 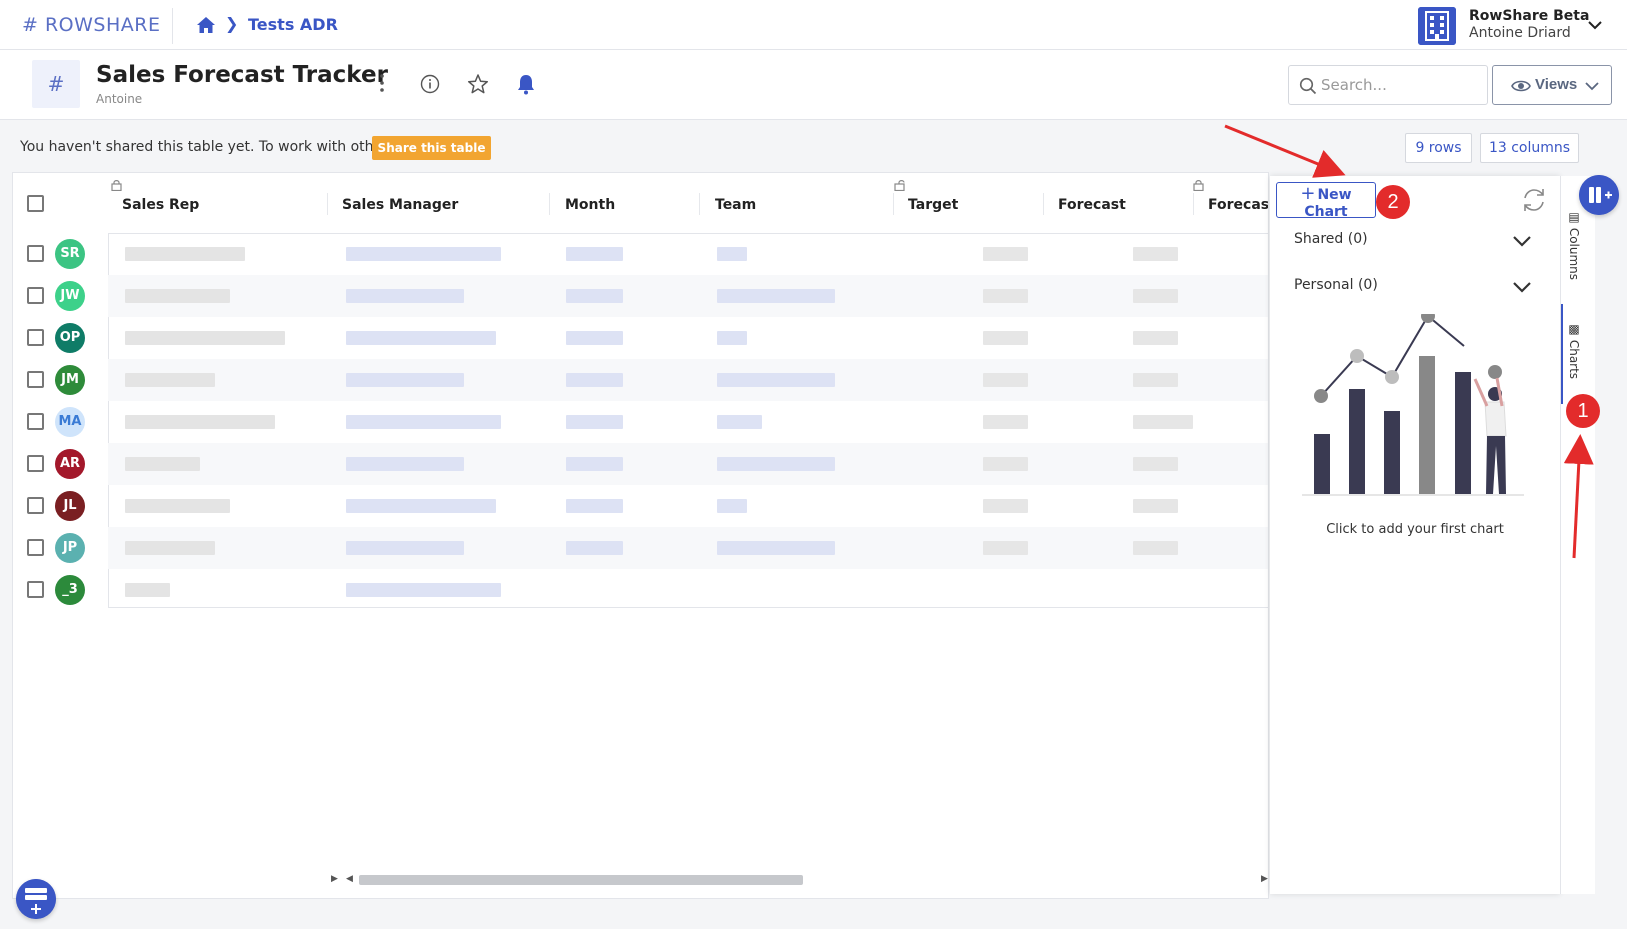 I want to click on search-input, so click(x=1401, y=85).